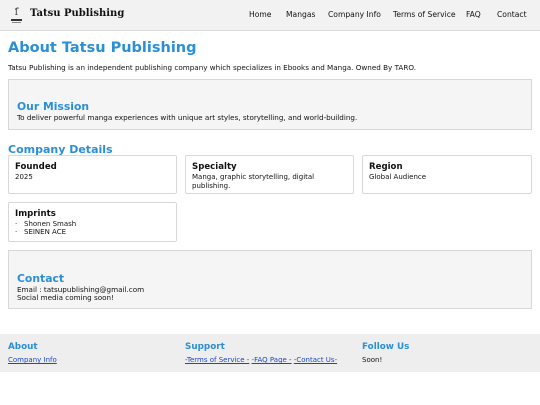 Image resolution: width=540 pixels, height=405 pixels. What do you see at coordinates (214, 167) in the screenshot?
I see `specialty-label: Specialty` at bounding box center [214, 167].